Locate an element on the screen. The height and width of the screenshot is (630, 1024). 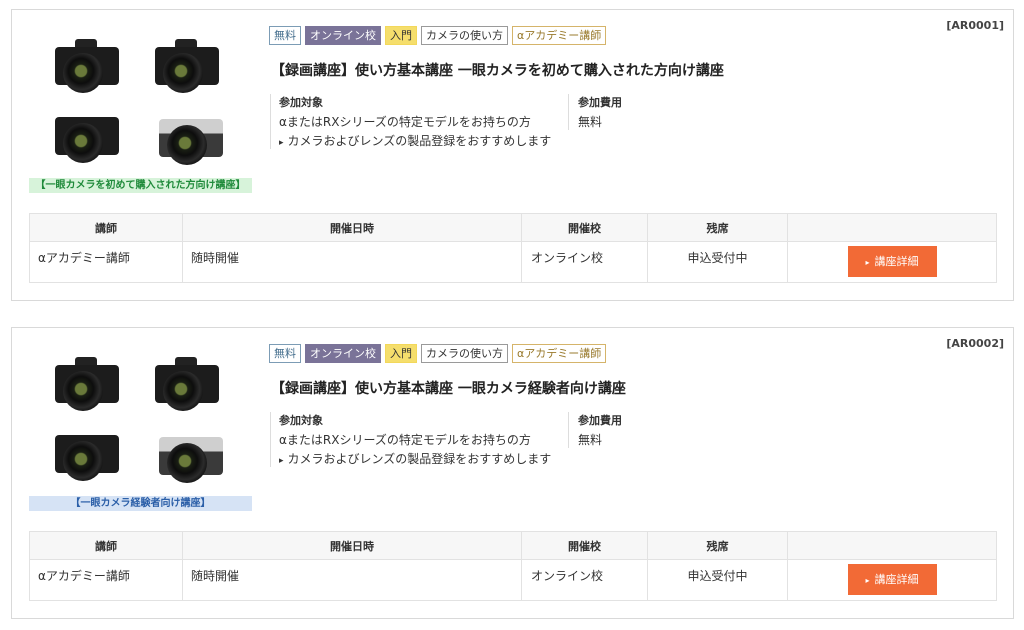
course-thumbnail: 【一眼カメラを初めて購入された方向け講座】 is located at coordinates (140, 109).